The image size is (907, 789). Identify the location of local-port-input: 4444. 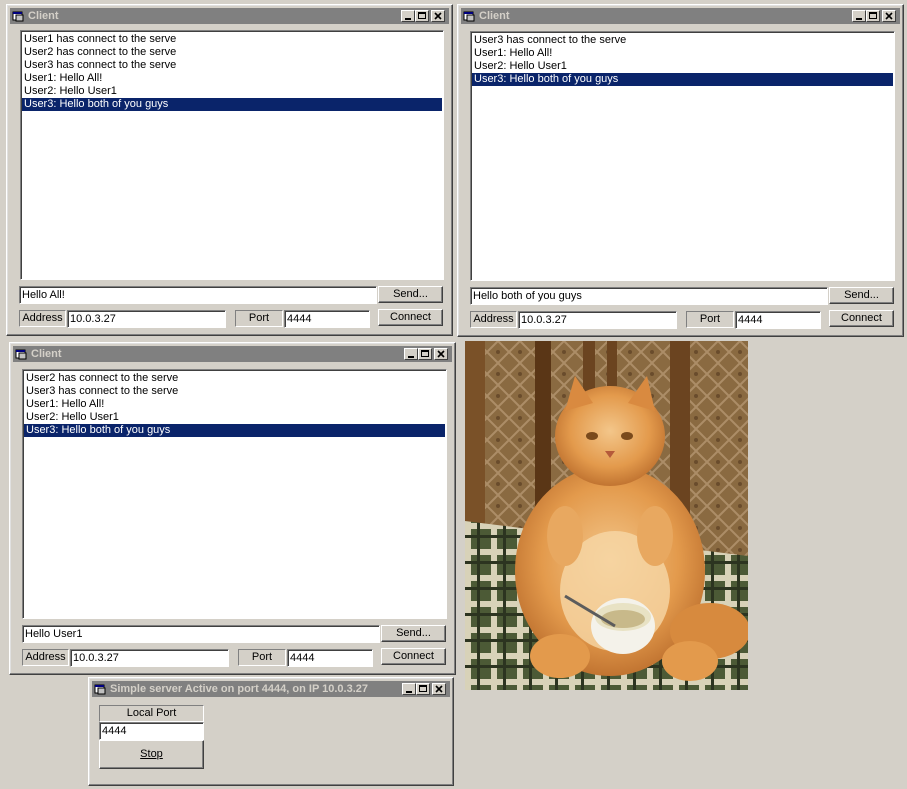
(151, 731).